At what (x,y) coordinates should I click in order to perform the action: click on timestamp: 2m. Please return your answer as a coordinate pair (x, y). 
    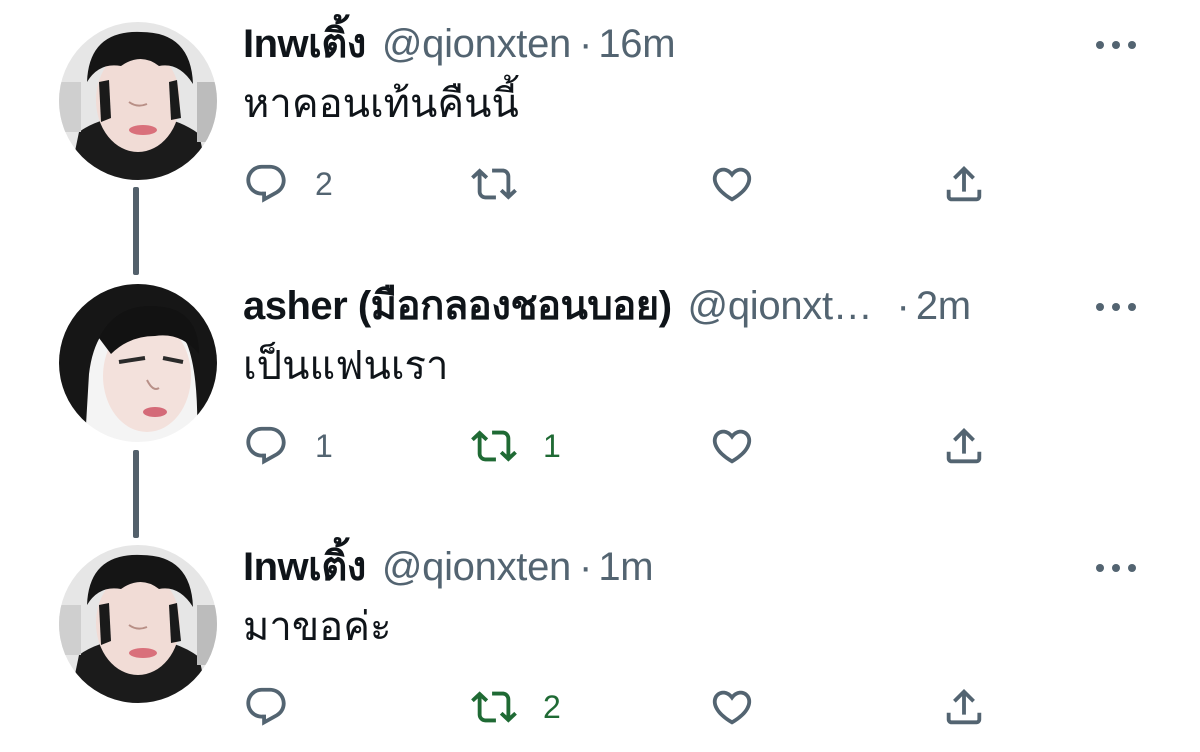
    Looking at the image, I should click on (943, 306).